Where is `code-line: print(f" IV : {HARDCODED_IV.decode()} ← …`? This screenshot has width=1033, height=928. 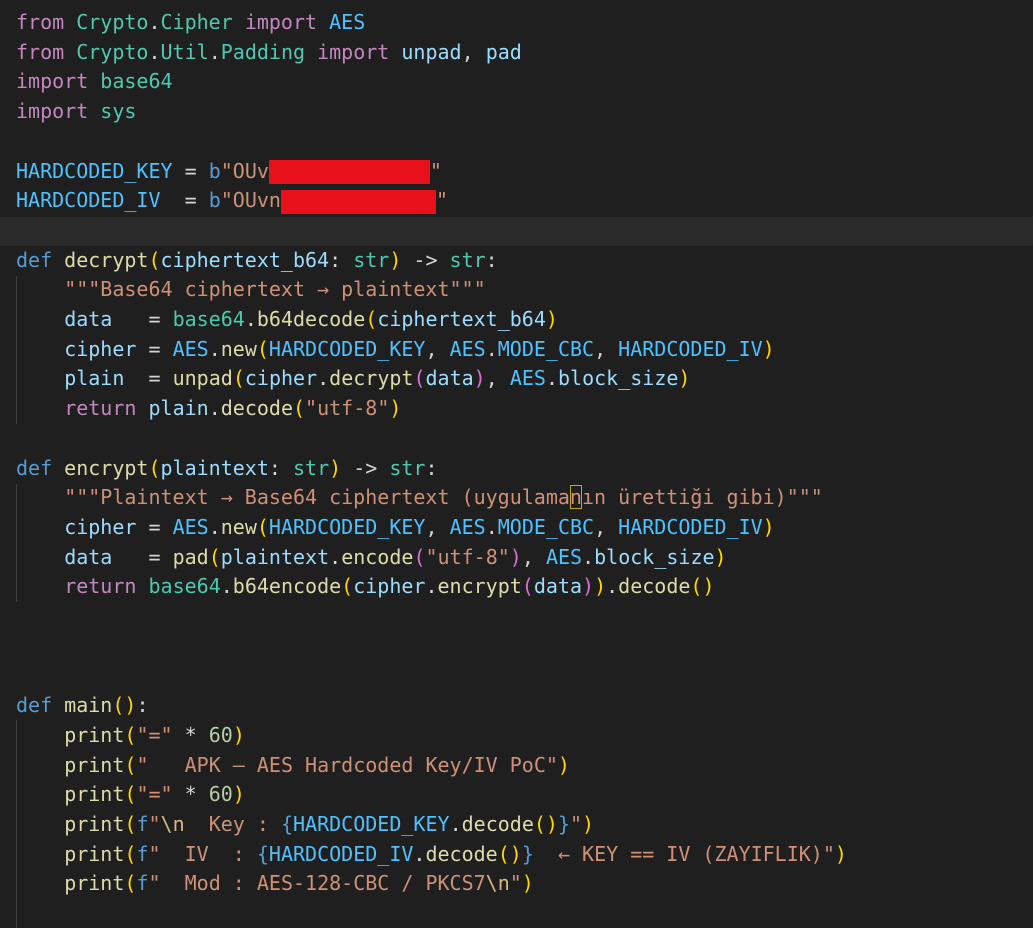
code-line: print(f" IV : {HARDCODED_IV.decode()} ← … is located at coordinates (516, 855).